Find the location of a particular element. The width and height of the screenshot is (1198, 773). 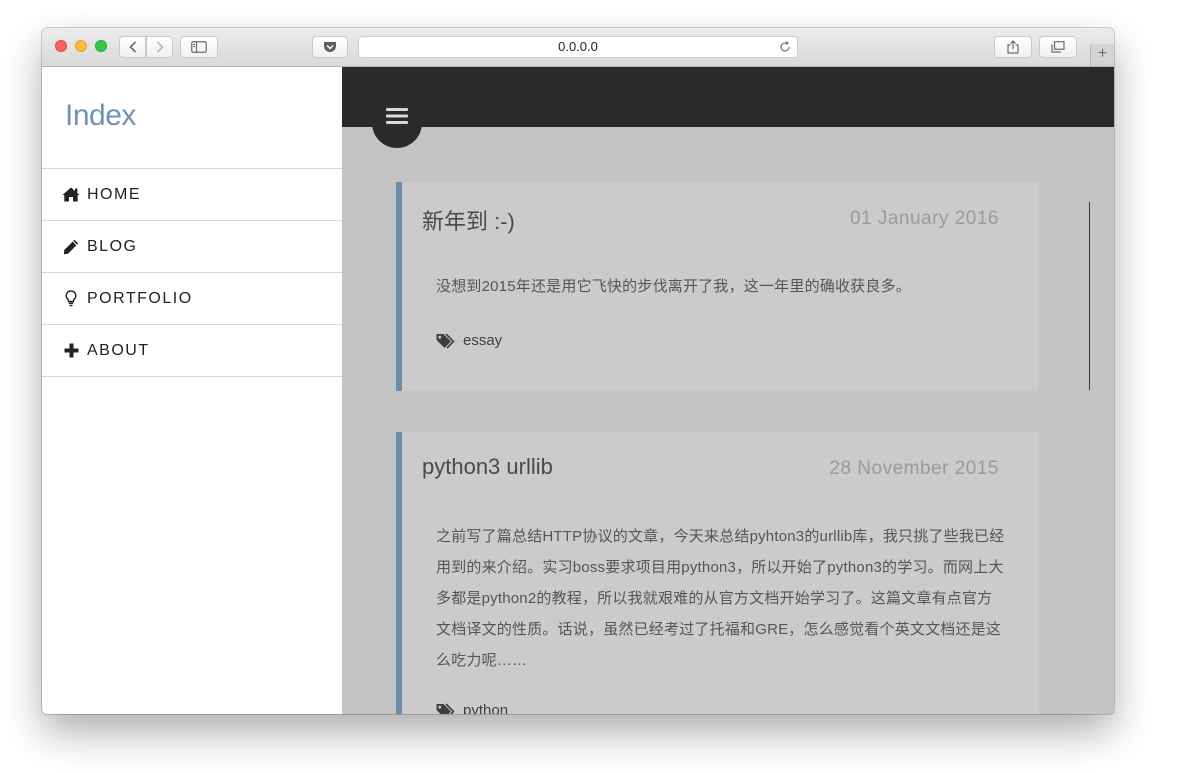

post-tag: python is located at coordinates (472, 708).